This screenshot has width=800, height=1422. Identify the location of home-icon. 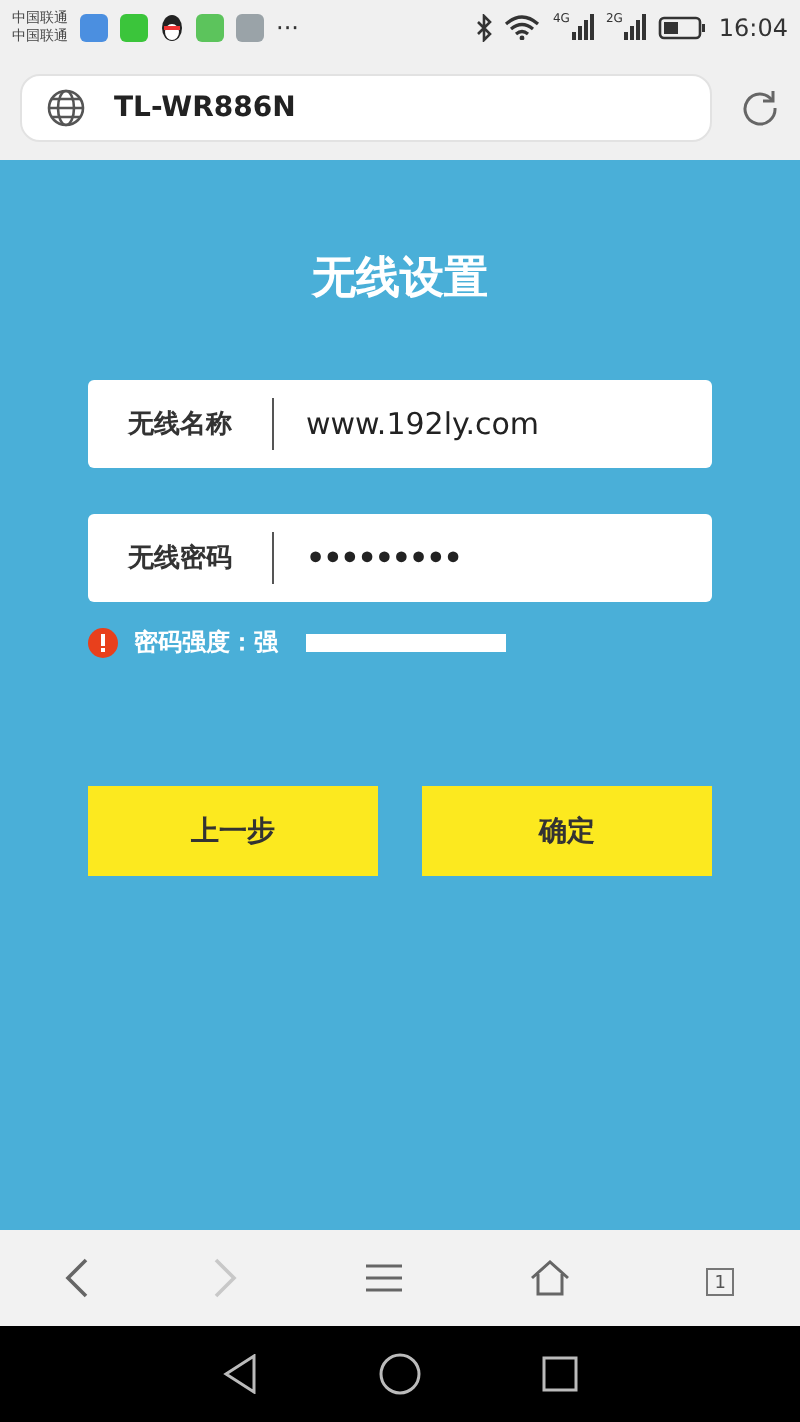
(549, 1278).